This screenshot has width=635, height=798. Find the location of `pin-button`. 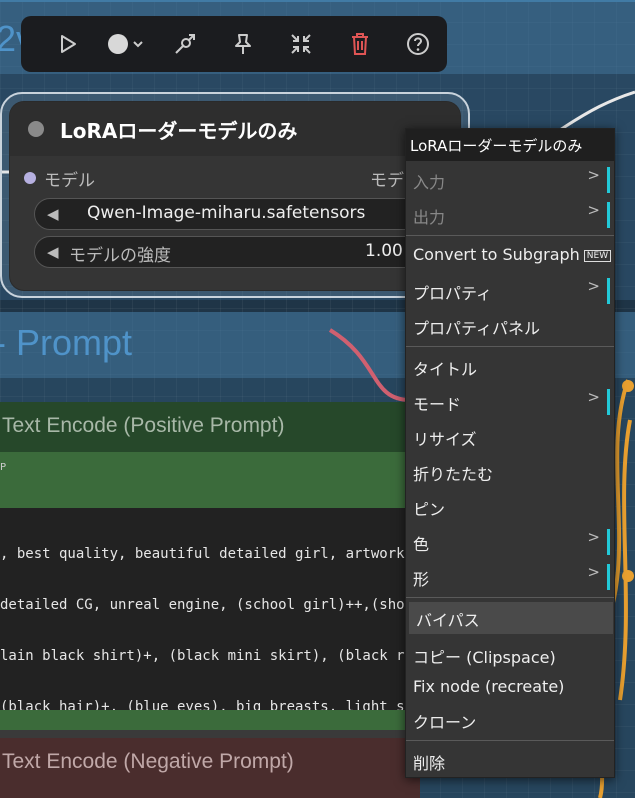

pin-button is located at coordinates (243, 44).